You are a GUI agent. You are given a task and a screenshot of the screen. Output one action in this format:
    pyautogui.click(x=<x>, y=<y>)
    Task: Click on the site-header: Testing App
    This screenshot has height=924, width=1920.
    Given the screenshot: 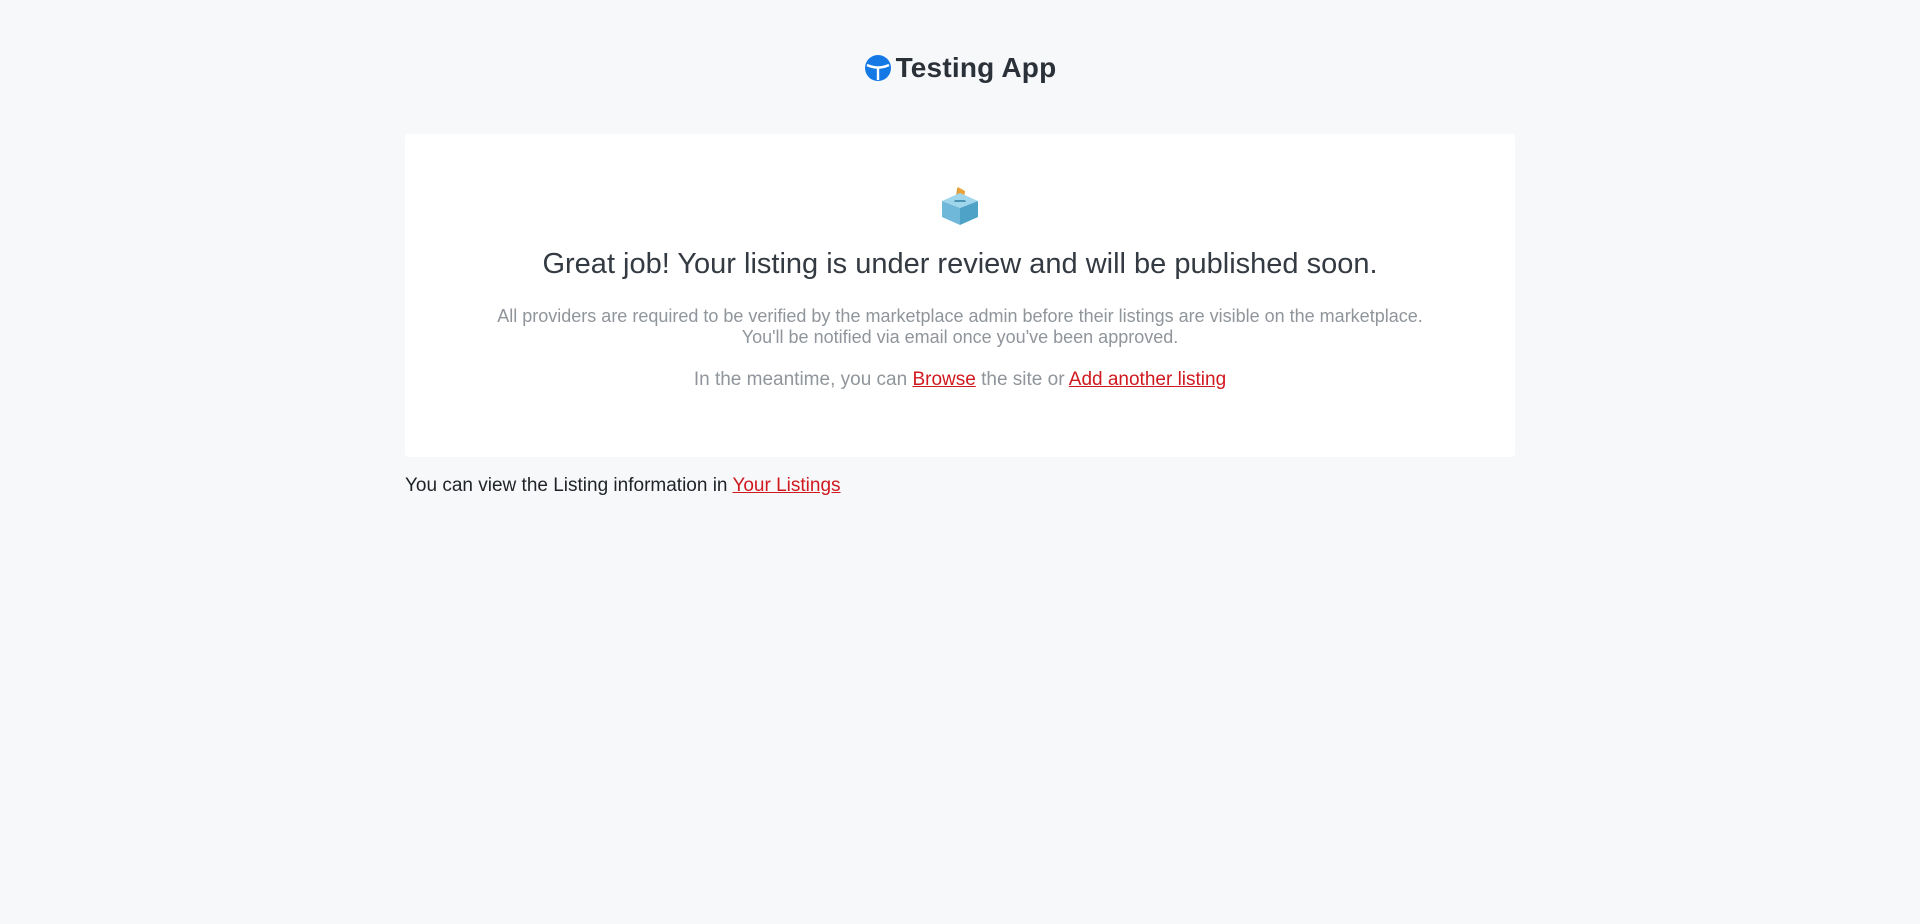 What is the action you would take?
    pyautogui.click(x=960, y=68)
    